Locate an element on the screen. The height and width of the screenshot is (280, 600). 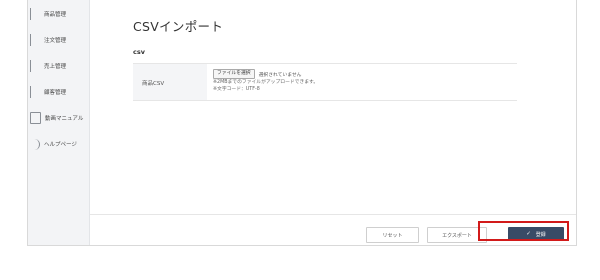
sidebar-item-label: ヘルプページ is located at coordinates (60, 145).